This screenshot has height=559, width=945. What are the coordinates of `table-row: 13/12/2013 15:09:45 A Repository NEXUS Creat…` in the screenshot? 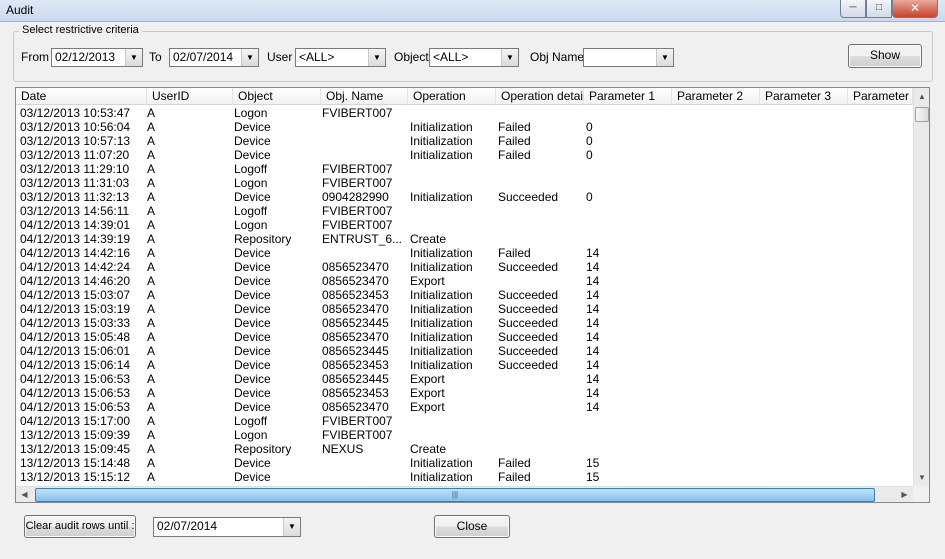 It's located at (464, 449).